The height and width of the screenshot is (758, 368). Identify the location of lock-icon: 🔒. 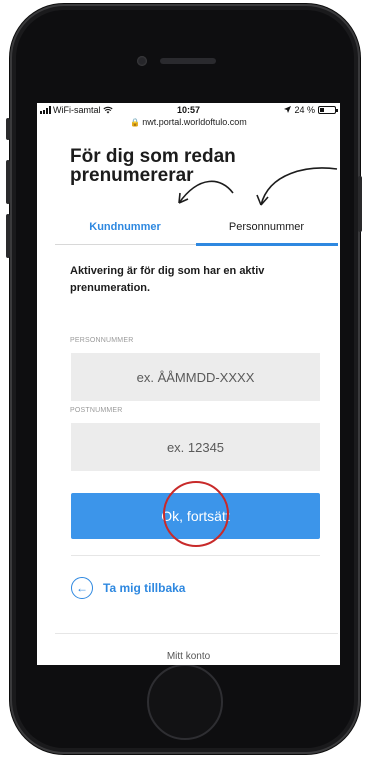
(135, 122).